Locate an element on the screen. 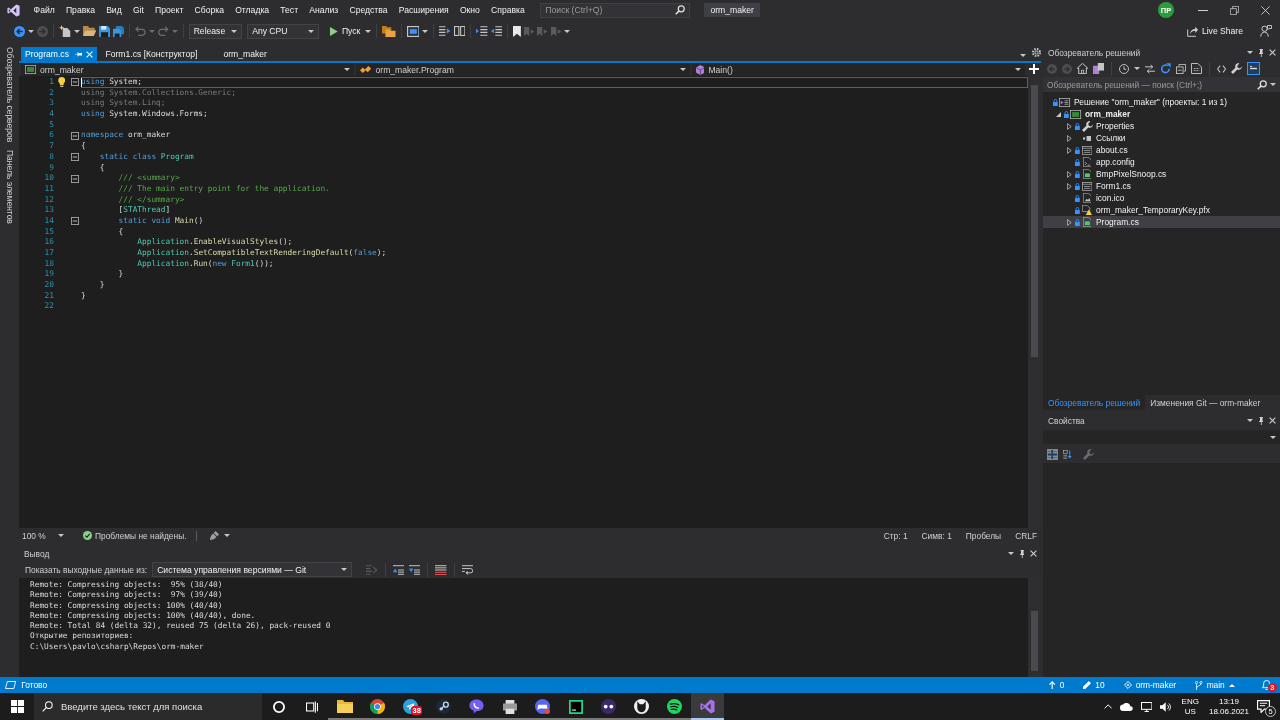 This screenshot has height=720, width=1280. tree-item: Program.cs is located at coordinates (1161, 222).